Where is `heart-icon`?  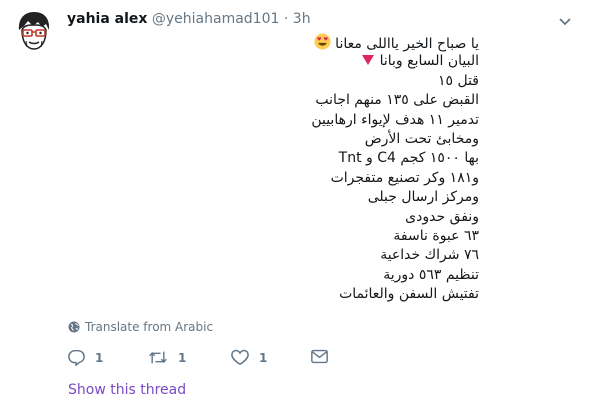
heart-icon is located at coordinates (240, 357).